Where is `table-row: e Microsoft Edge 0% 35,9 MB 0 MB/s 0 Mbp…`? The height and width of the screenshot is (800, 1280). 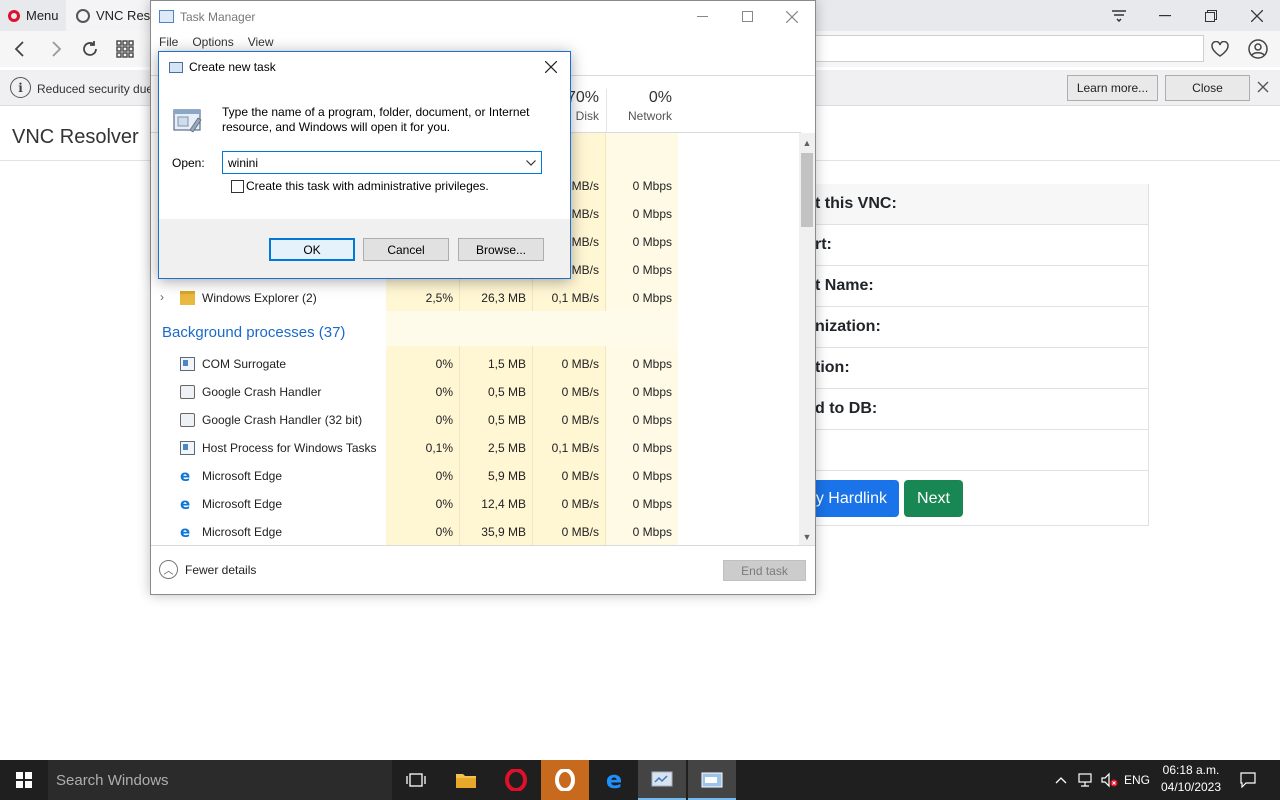
table-row: e Microsoft Edge 0% 35,9 MB 0 MB/s 0 Mbp… is located at coordinates (415, 532).